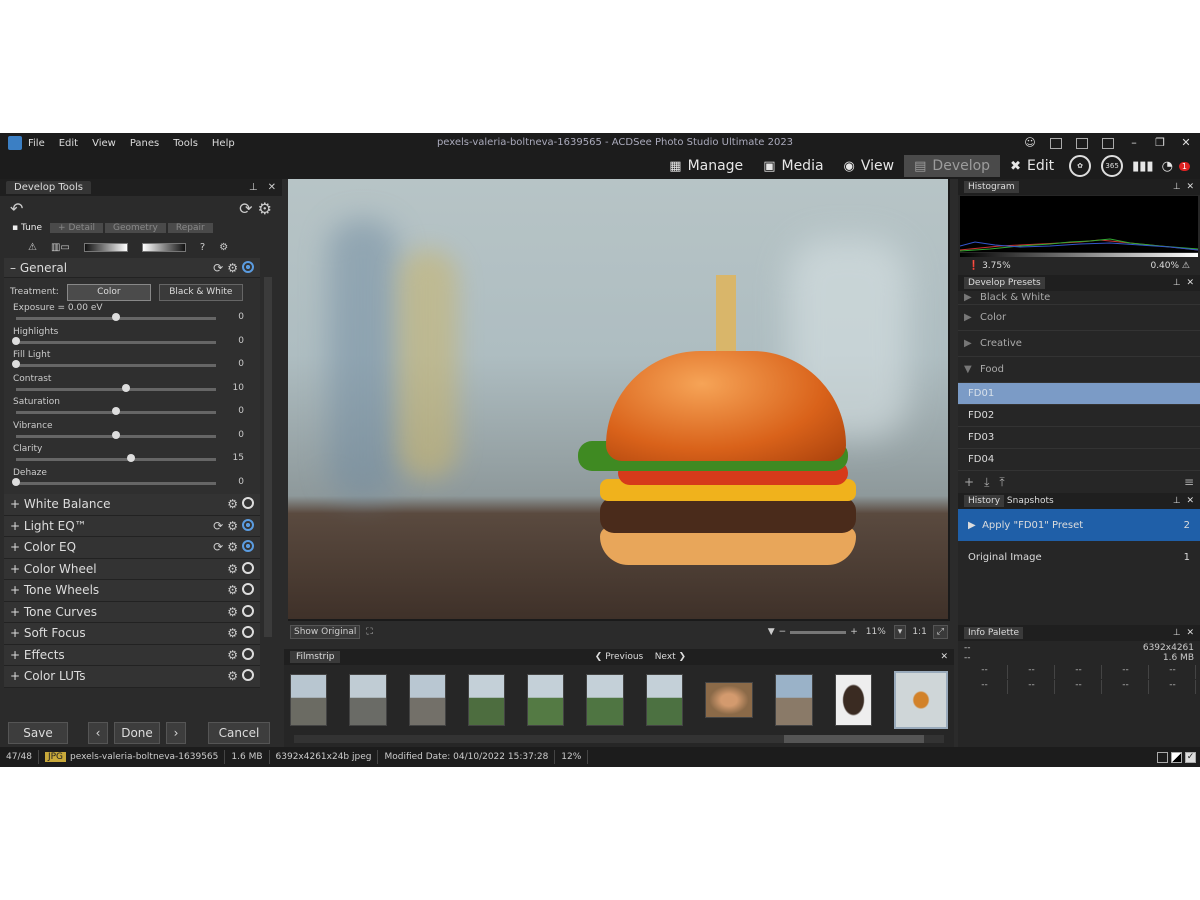 This screenshot has width=1200, height=900. I want to click on mode-edit: ✖ Edit, so click(1032, 166).